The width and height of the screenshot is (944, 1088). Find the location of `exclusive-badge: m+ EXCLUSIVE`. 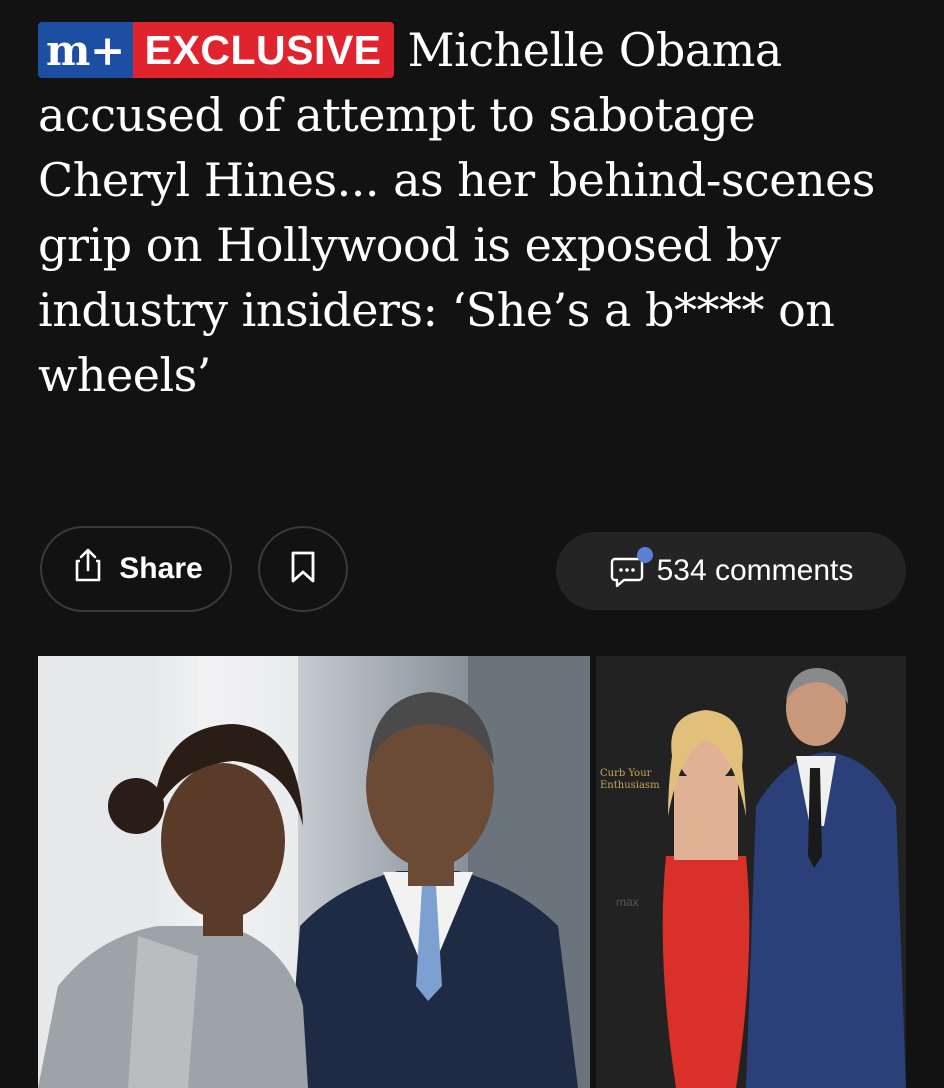

exclusive-badge: m+ EXCLUSIVE is located at coordinates (216, 50).